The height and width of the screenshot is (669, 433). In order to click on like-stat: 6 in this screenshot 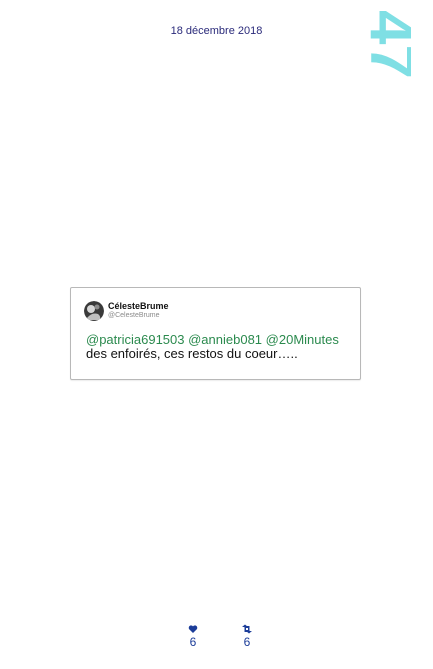, I will do `click(193, 636)`.